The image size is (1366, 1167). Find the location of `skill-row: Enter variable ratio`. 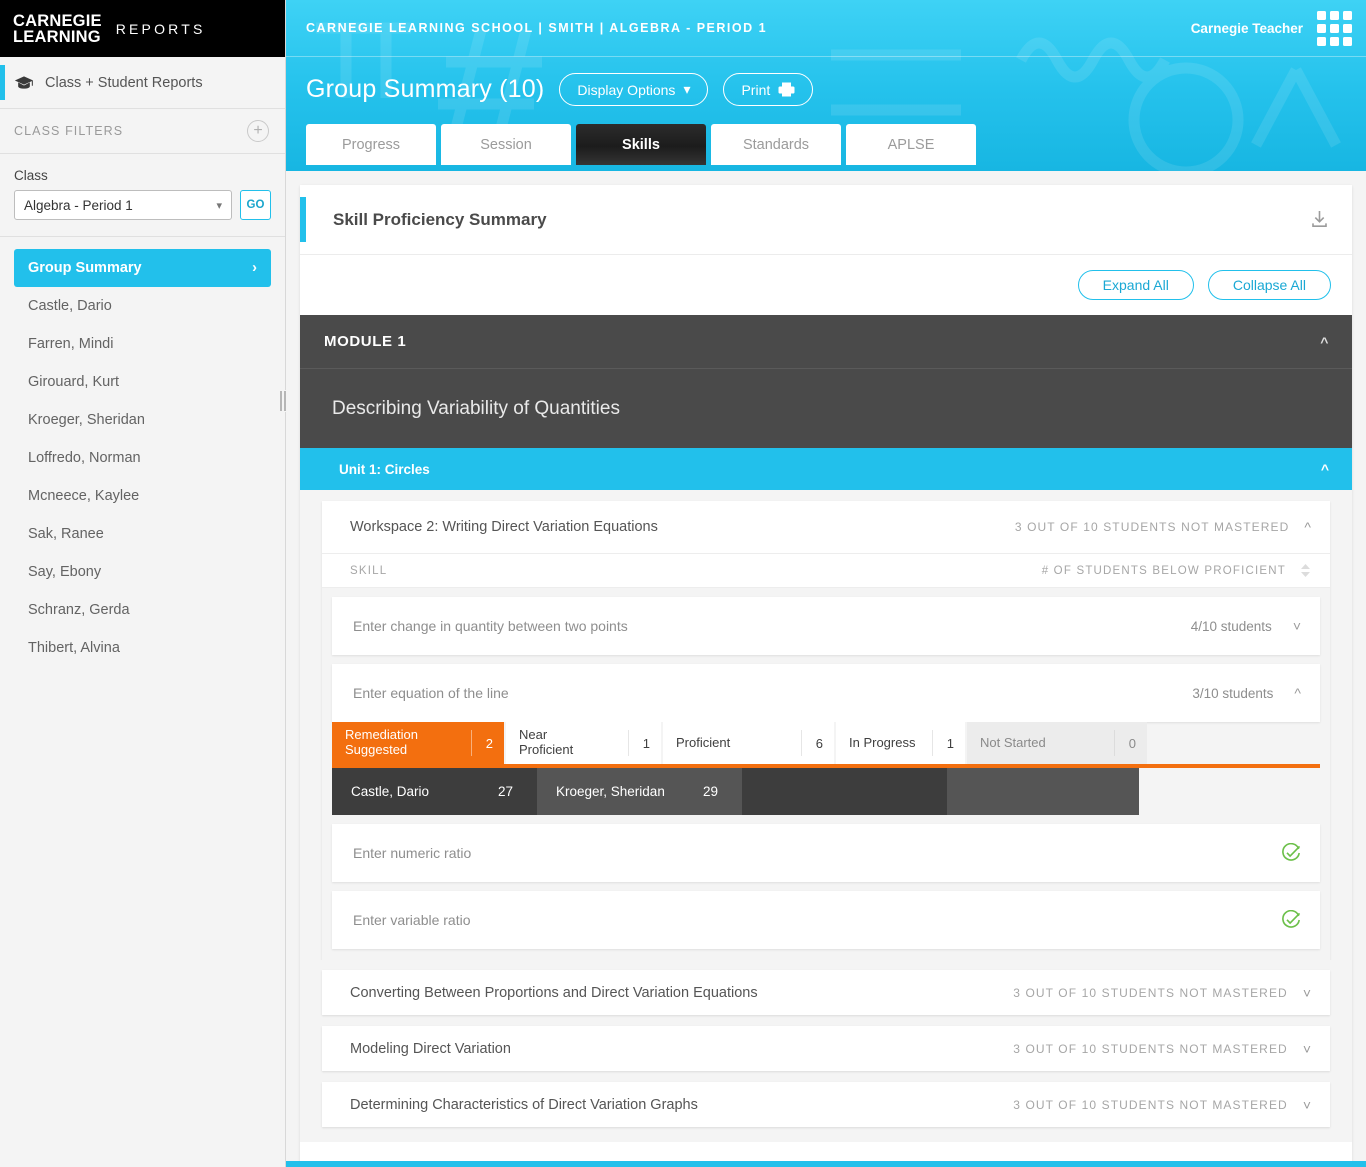

skill-row: Enter variable ratio is located at coordinates (826, 920).